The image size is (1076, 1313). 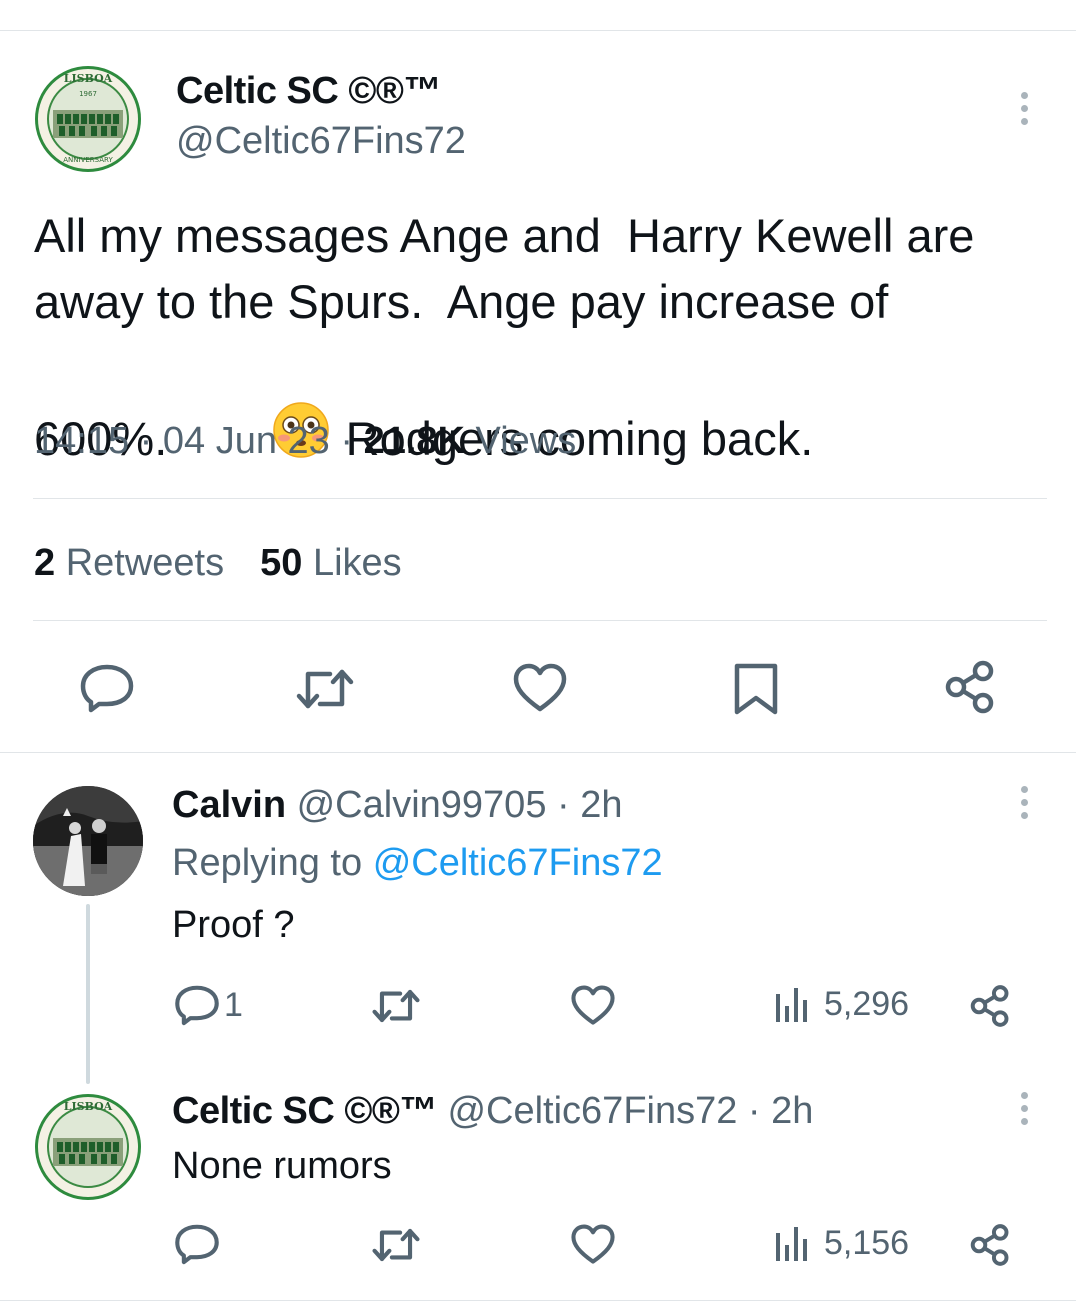 What do you see at coordinates (526, 441) in the screenshot?
I see `views-label-text: Views` at bounding box center [526, 441].